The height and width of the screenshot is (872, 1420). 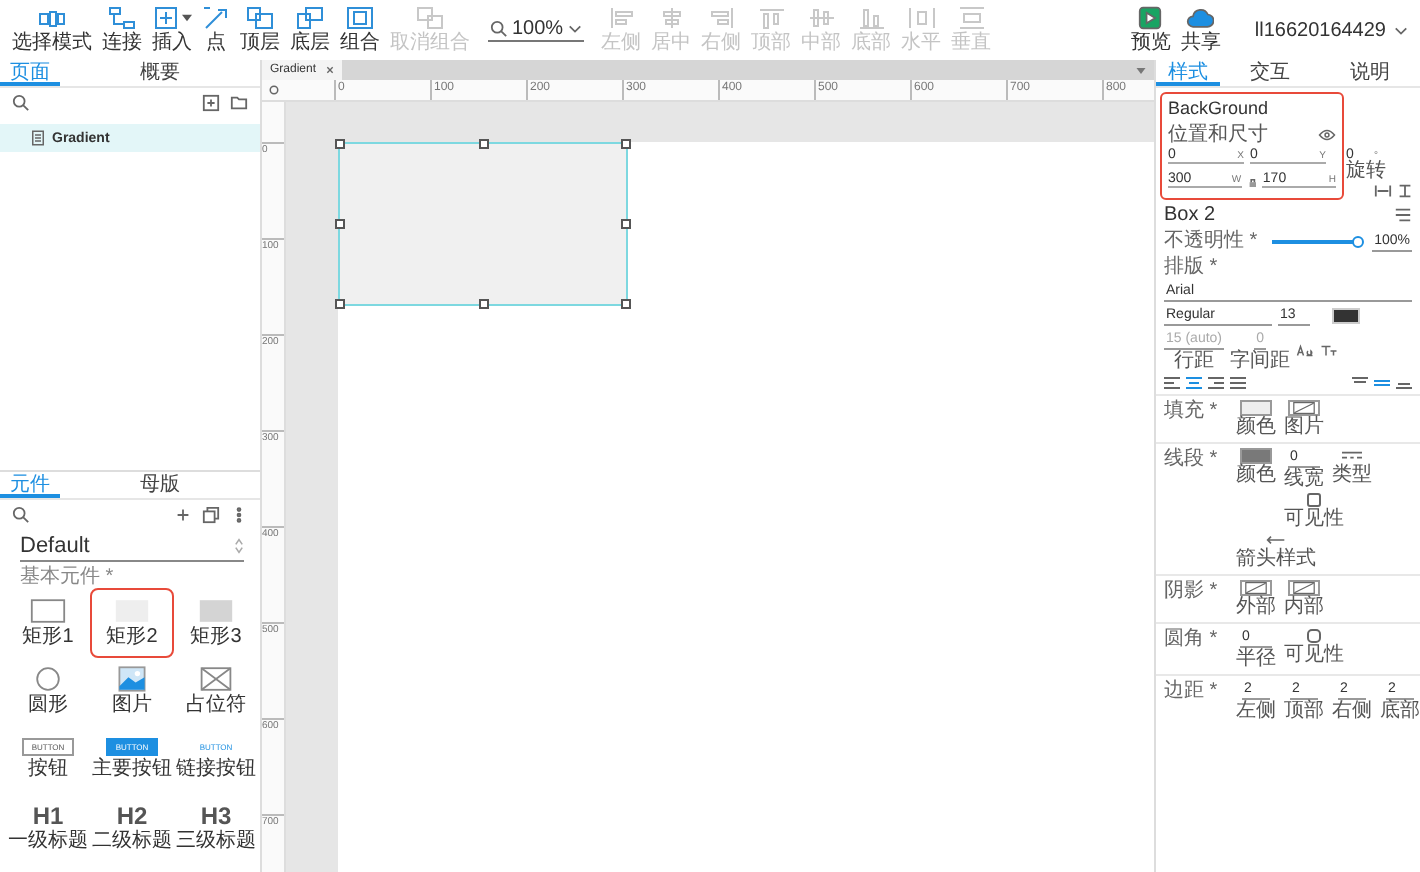 What do you see at coordinates (1383, 191) in the screenshot?
I see `fit-width-icon` at bounding box center [1383, 191].